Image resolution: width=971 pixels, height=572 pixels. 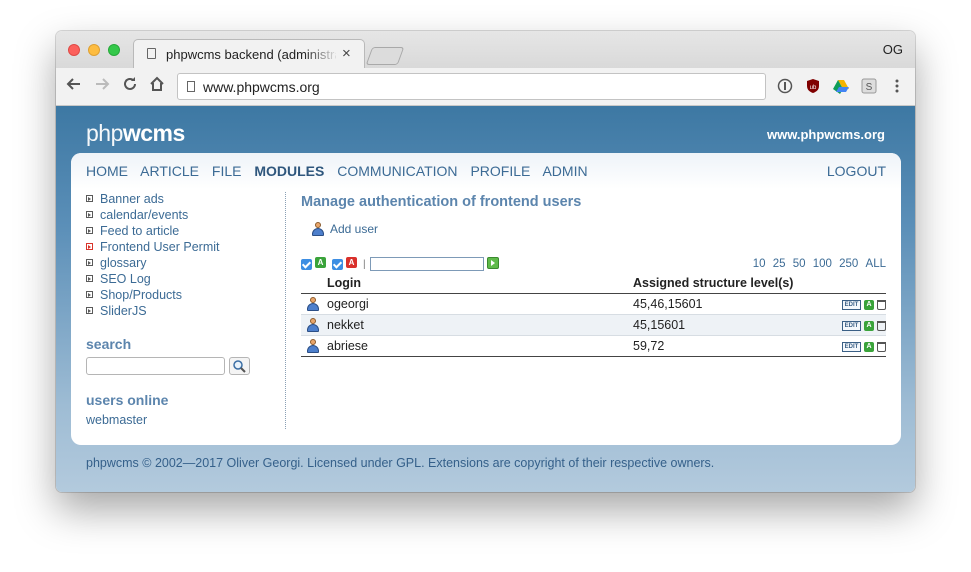 What do you see at coordinates (185, 200) in the screenshot?
I see `module-banner-ads: Banner ads` at bounding box center [185, 200].